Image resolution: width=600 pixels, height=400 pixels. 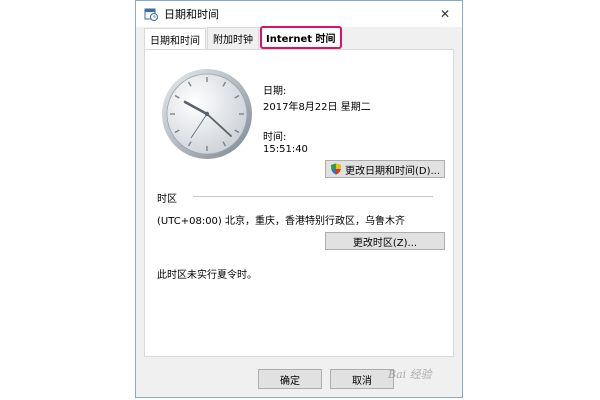 What do you see at coordinates (167, 199) in the screenshot?
I see `timezone-header: 时区` at bounding box center [167, 199].